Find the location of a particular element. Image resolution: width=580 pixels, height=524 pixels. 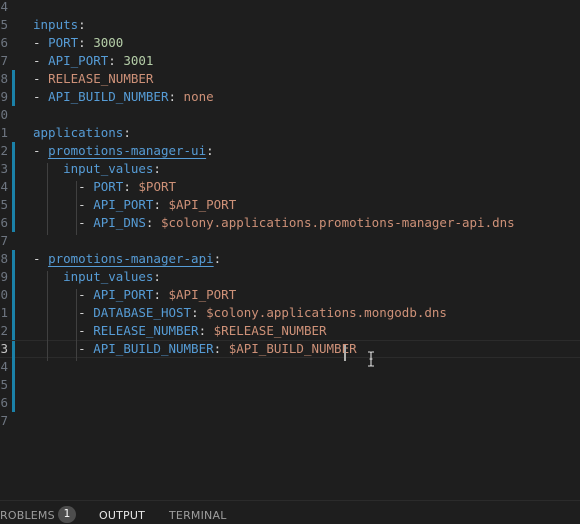

line-code: applications: is located at coordinates (82, 133).